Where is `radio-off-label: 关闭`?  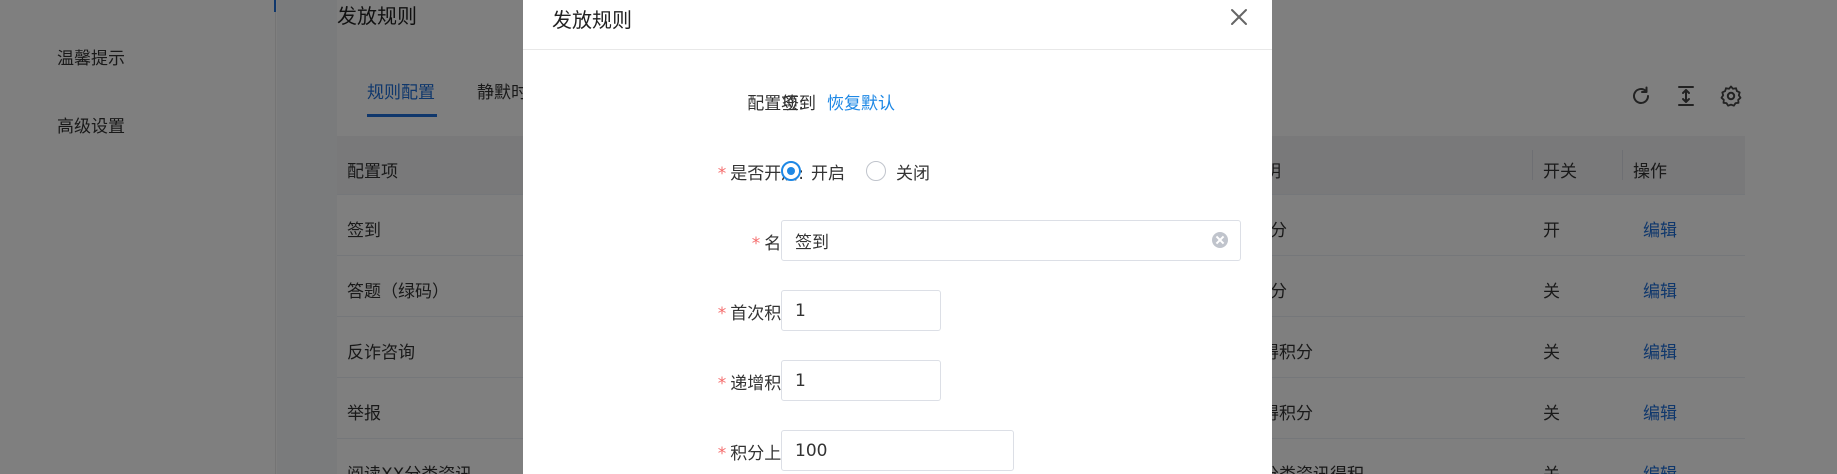
radio-off-label: 关闭 is located at coordinates (913, 171).